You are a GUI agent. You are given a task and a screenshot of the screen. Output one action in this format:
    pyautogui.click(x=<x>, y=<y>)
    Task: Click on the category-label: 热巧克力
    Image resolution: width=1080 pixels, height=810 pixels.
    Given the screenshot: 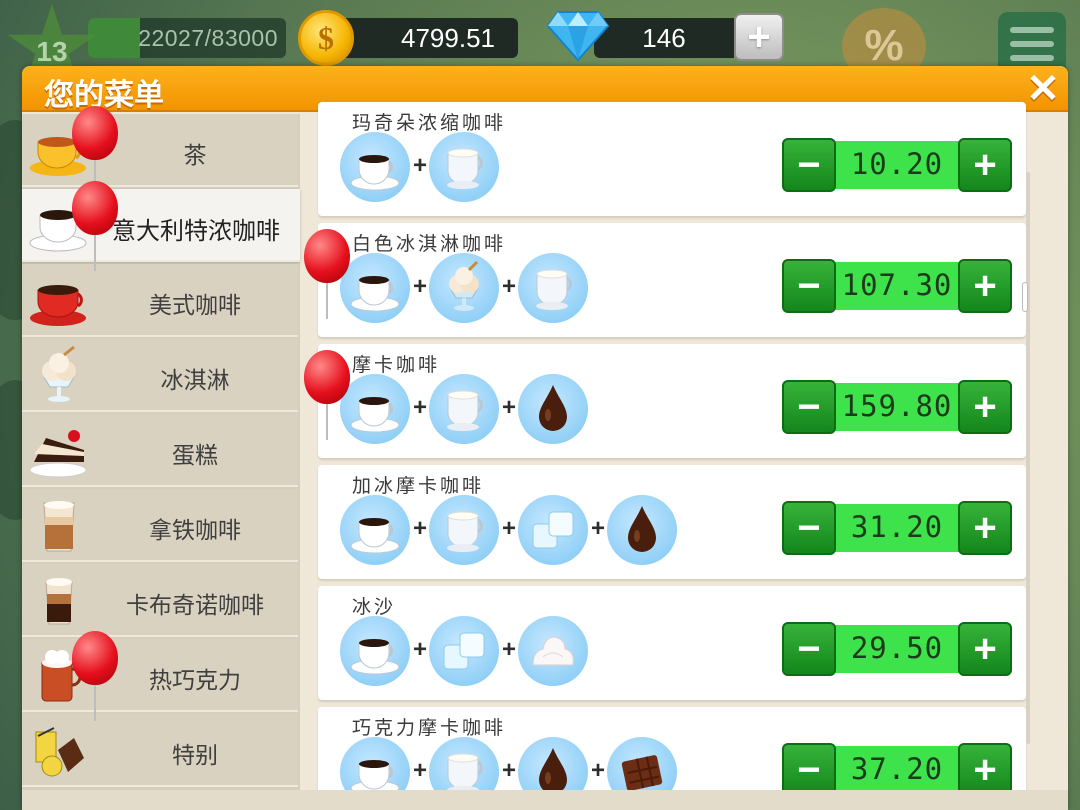 What is the action you would take?
    pyautogui.click(x=195, y=681)
    